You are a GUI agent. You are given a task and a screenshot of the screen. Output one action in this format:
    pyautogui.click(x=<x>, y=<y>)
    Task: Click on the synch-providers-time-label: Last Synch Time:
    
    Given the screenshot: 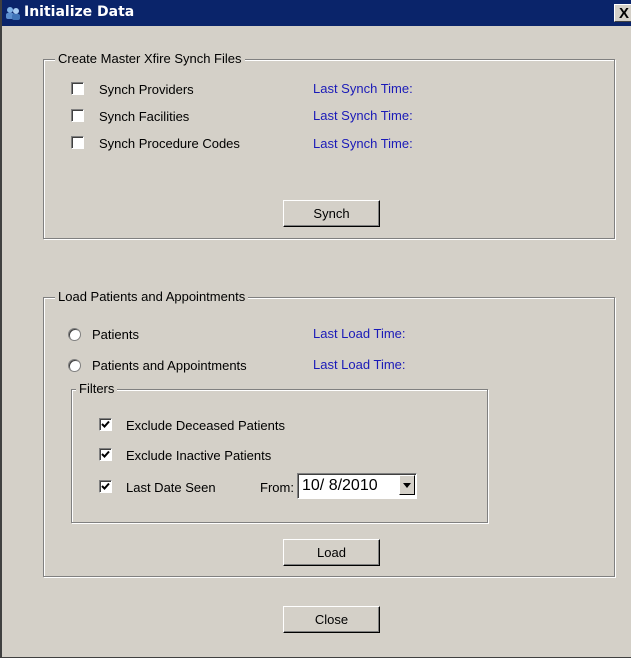 What is the action you would take?
    pyautogui.click(x=363, y=88)
    